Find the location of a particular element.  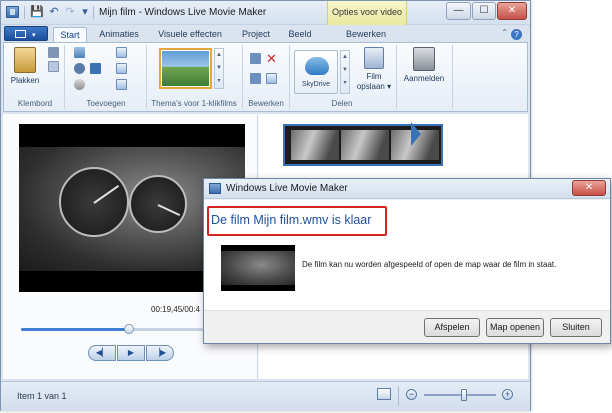

skydrive-icon is located at coordinates (317, 66).